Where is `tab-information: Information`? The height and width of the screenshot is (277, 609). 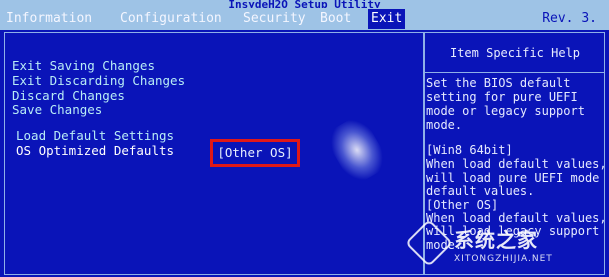
tab-information: Information is located at coordinates (49, 19).